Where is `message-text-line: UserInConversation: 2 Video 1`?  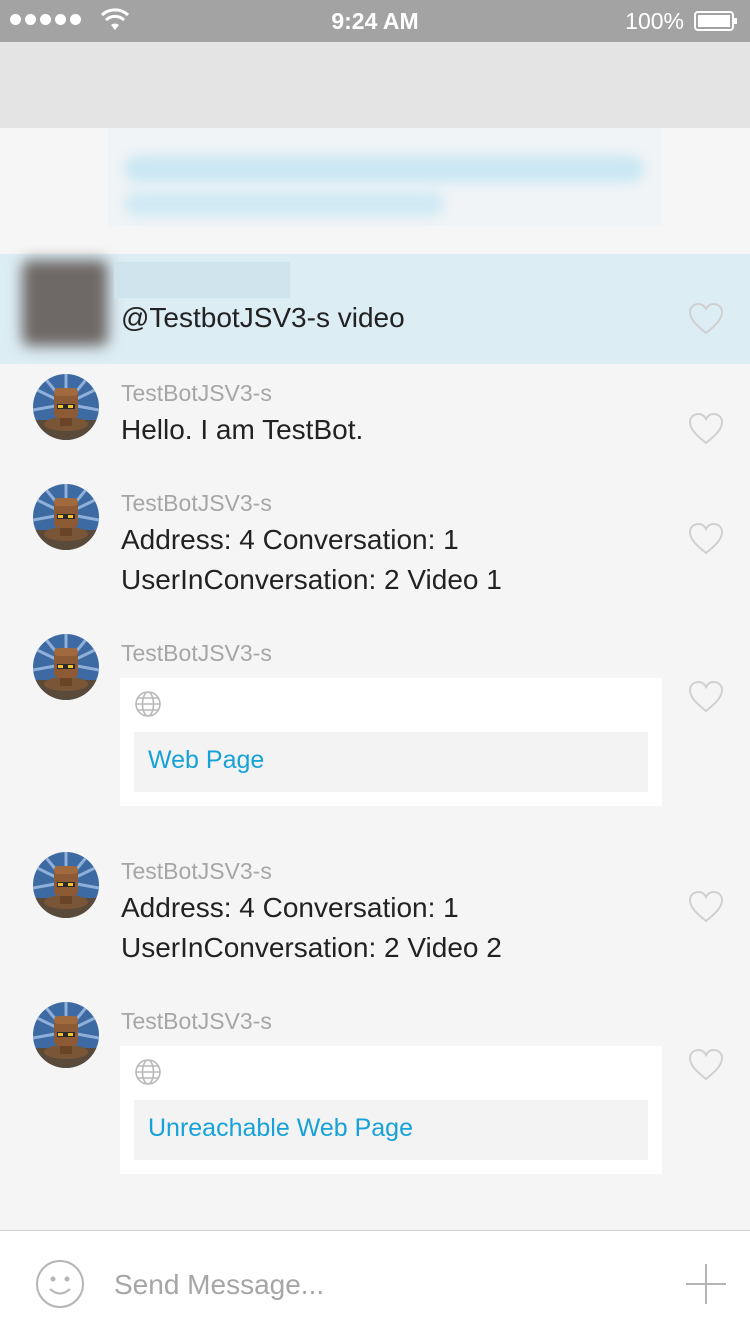
message-text-line: UserInConversation: 2 Video 1 is located at coordinates (311, 579).